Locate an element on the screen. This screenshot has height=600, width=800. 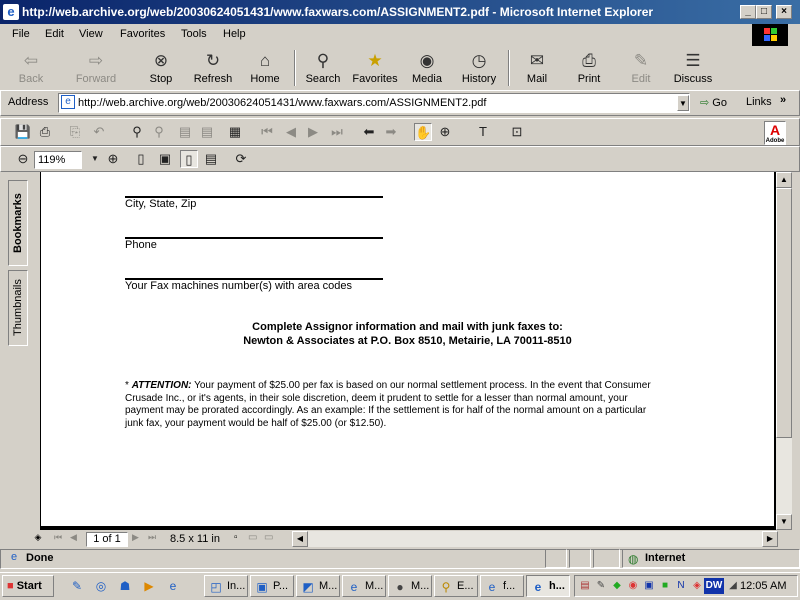
zoom-dropdown-icon: ▼ is located at coordinates (95, 159).